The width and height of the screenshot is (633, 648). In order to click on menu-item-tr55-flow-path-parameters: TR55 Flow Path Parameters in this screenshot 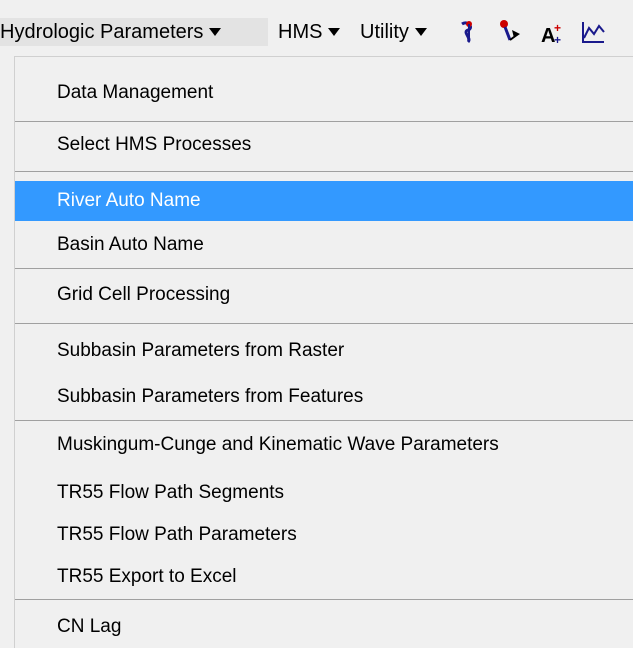, I will do `click(324, 535)`.